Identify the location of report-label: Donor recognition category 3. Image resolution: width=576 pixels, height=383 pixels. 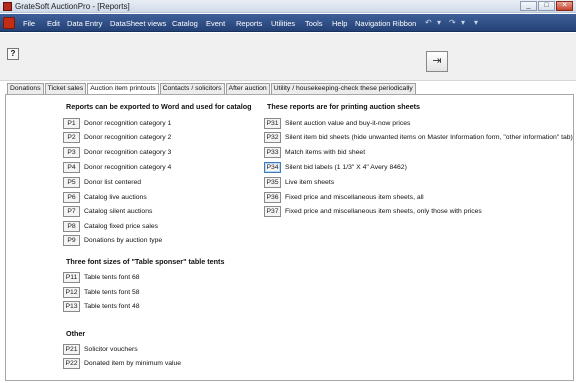
(128, 152).